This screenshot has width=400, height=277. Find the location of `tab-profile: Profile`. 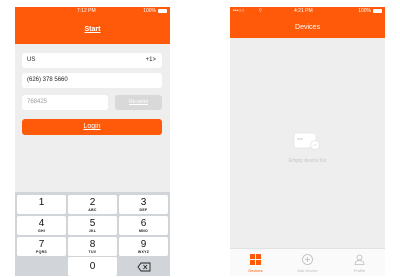

tab-profile: Profile is located at coordinates (359, 262).